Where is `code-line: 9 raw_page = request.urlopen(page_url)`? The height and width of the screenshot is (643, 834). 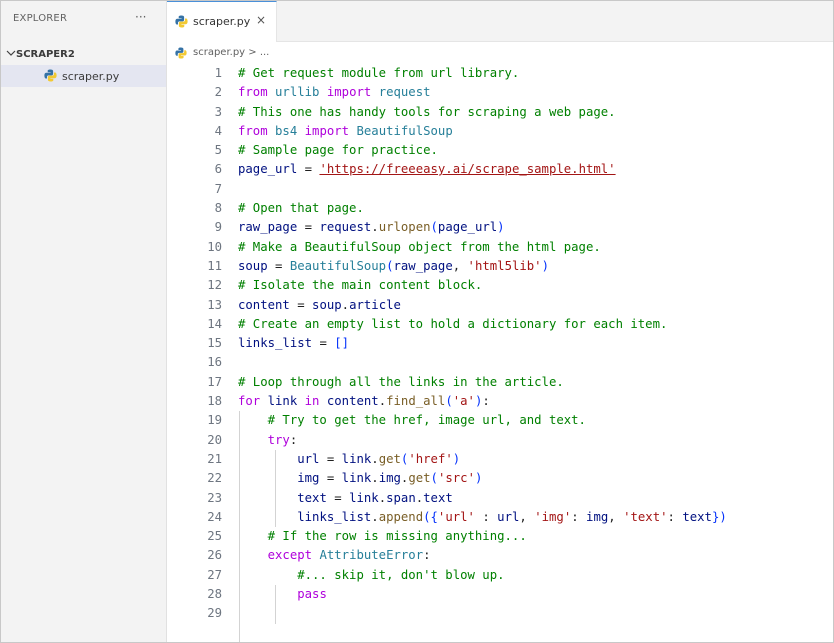
code-line: 9 raw_page = request.urlopen(page_url) is located at coordinates (359, 227).